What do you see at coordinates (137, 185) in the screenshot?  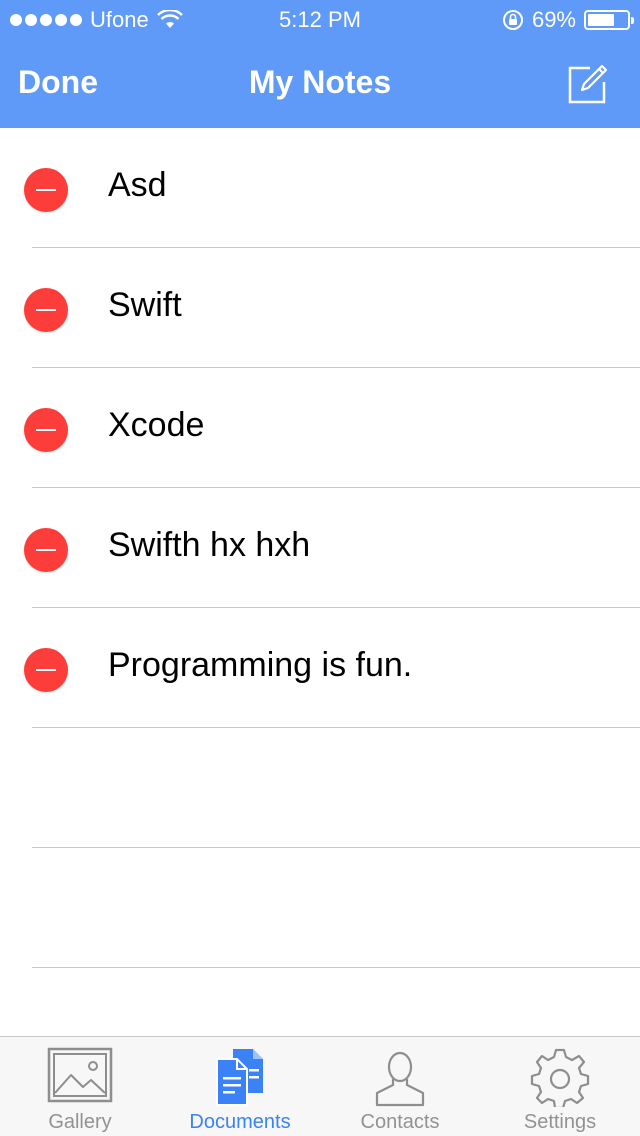 I see `note-title: Asd` at bounding box center [137, 185].